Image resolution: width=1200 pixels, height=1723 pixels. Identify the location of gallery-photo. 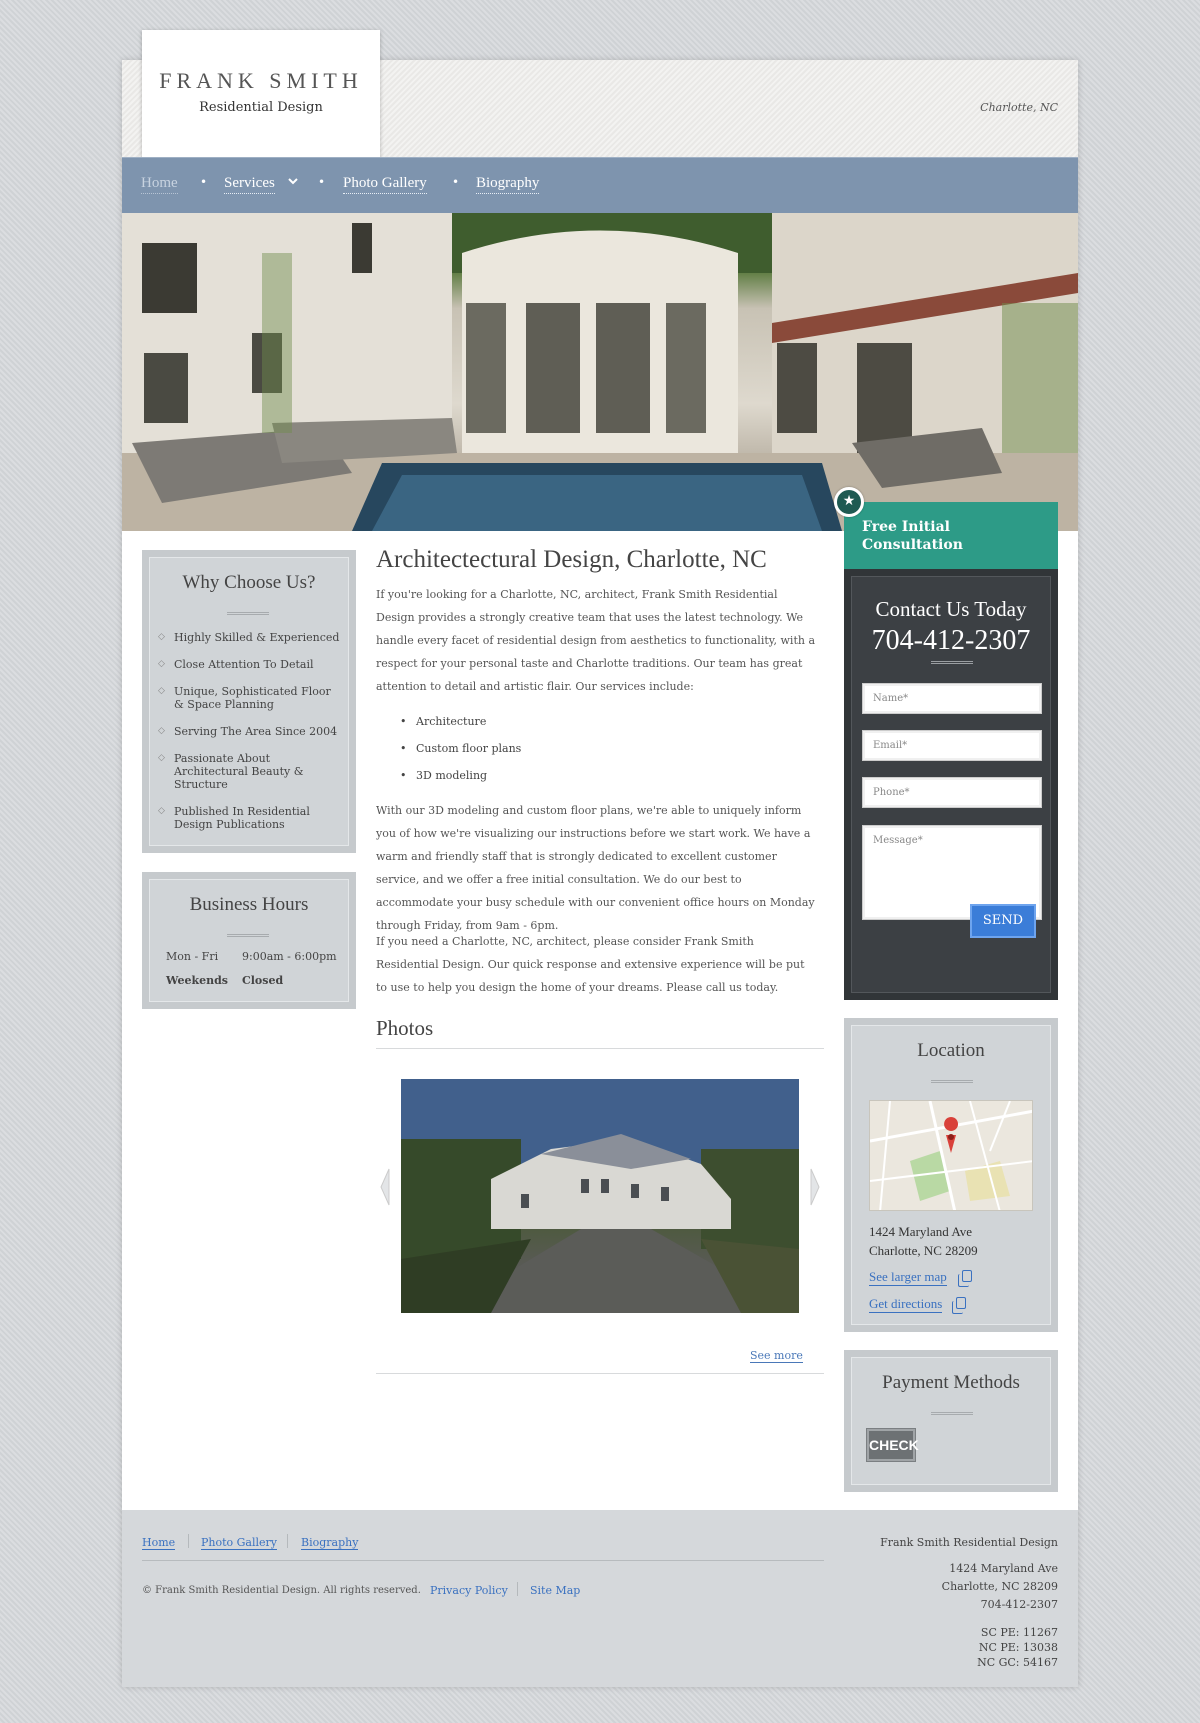
(600, 1196).